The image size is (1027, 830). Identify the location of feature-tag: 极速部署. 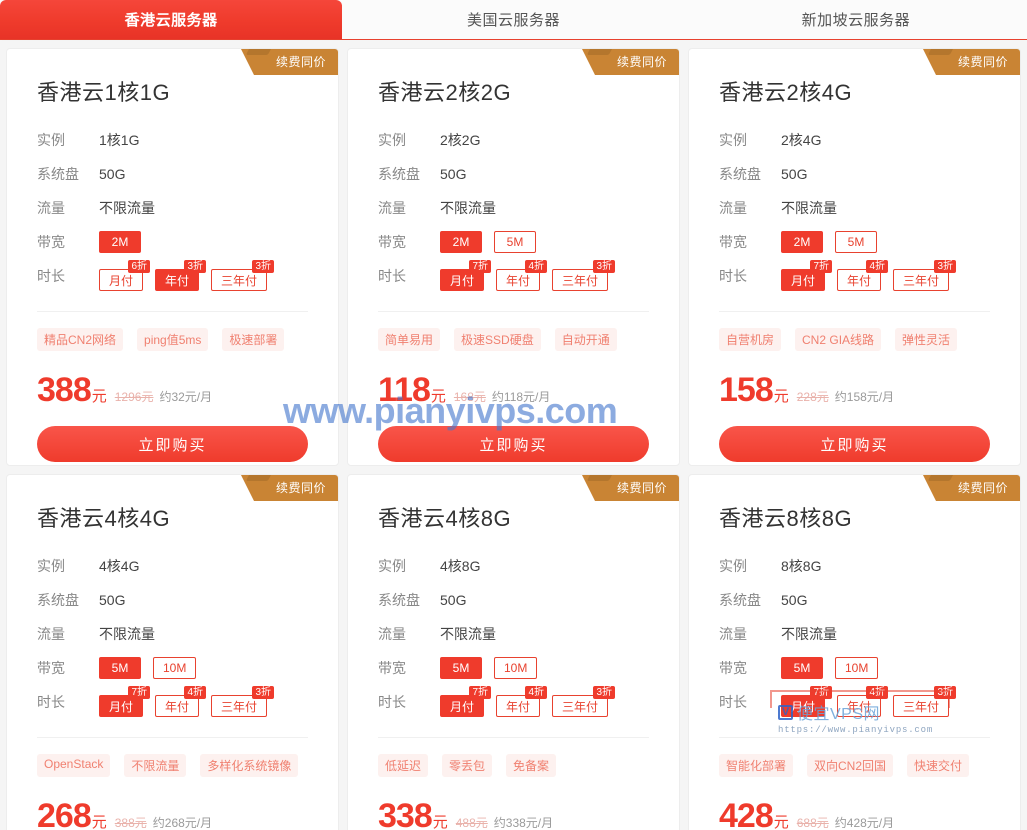
(253, 339).